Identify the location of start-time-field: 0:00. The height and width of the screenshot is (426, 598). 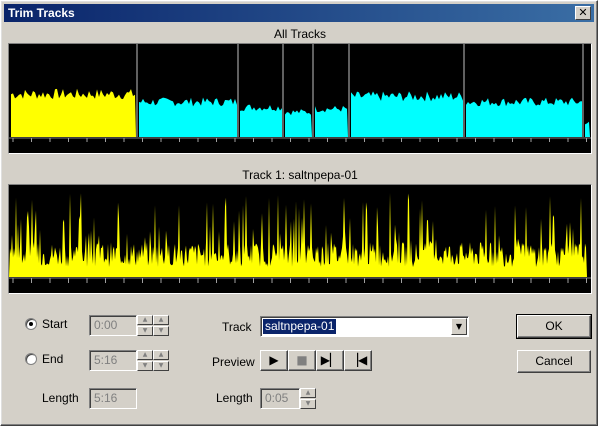
(113, 325).